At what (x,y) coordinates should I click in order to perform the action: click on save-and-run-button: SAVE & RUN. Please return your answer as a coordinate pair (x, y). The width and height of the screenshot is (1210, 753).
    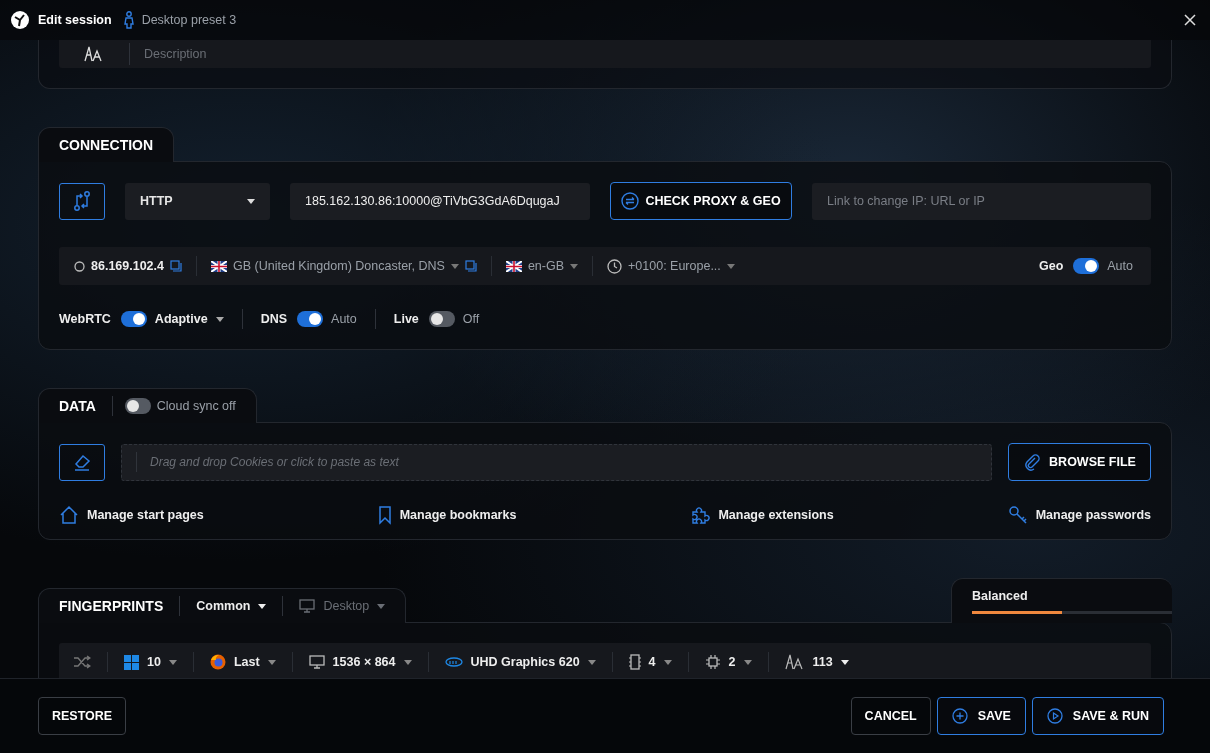
    Looking at the image, I should click on (1097, 716).